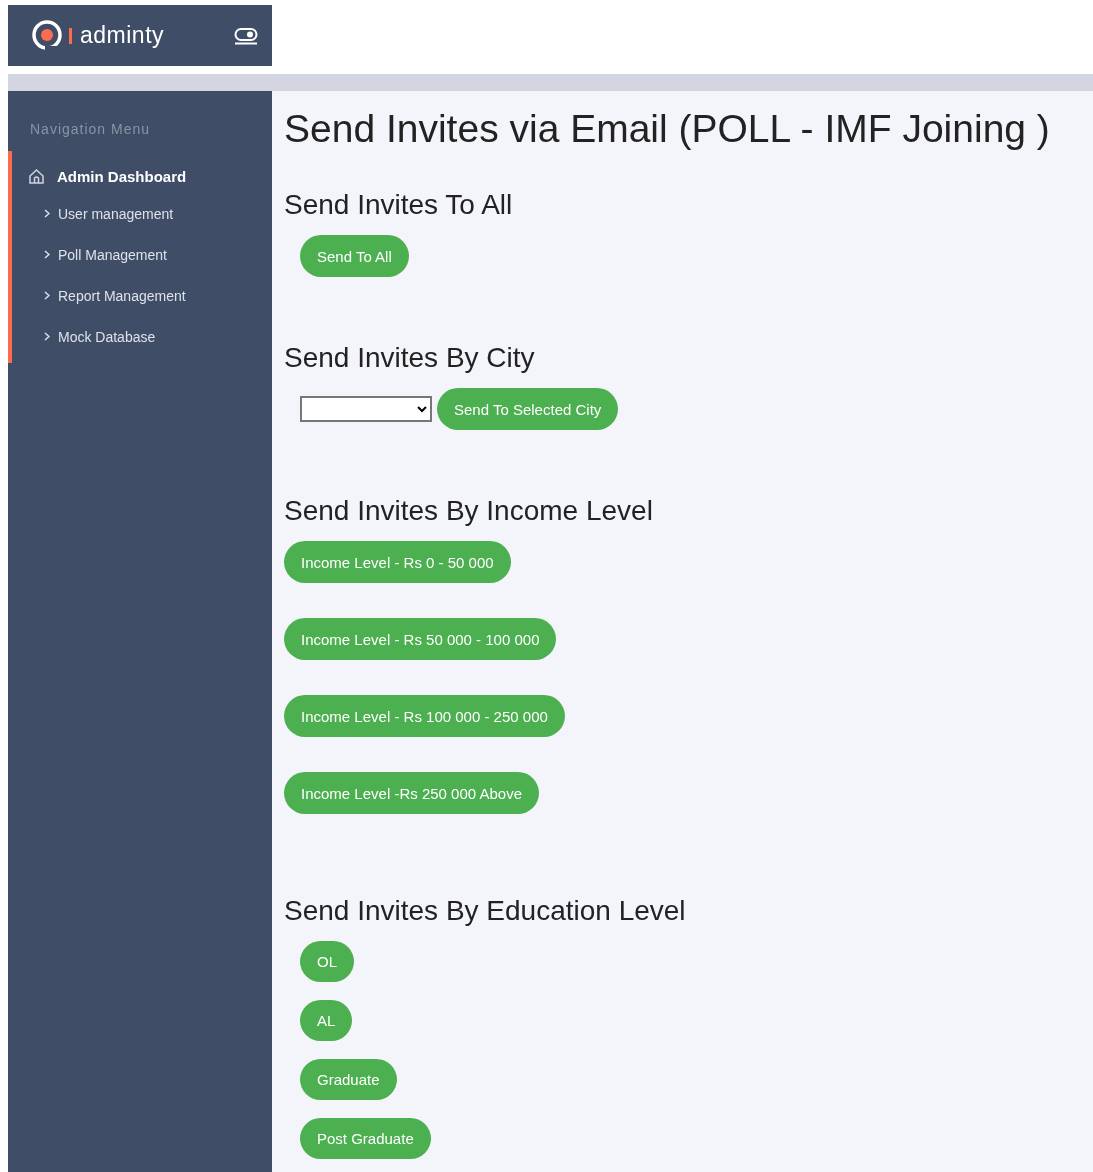 The width and height of the screenshot is (1093, 1172). What do you see at coordinates (410, 358) in the screenshot?
I see `section-heading: Send Invites By City` at bounding box center [410, 358].